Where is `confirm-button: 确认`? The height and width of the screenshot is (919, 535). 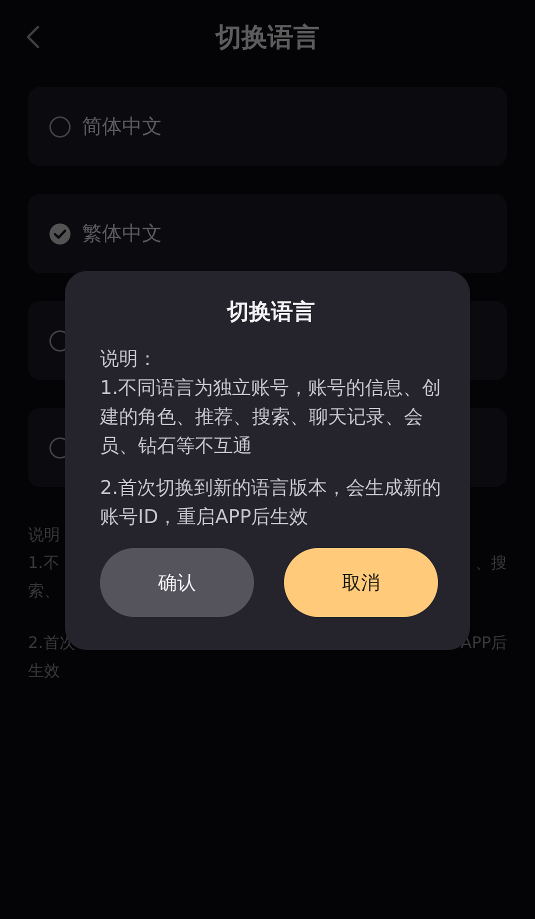
confirm-button: 确认 is located at coordinates (177, 582).